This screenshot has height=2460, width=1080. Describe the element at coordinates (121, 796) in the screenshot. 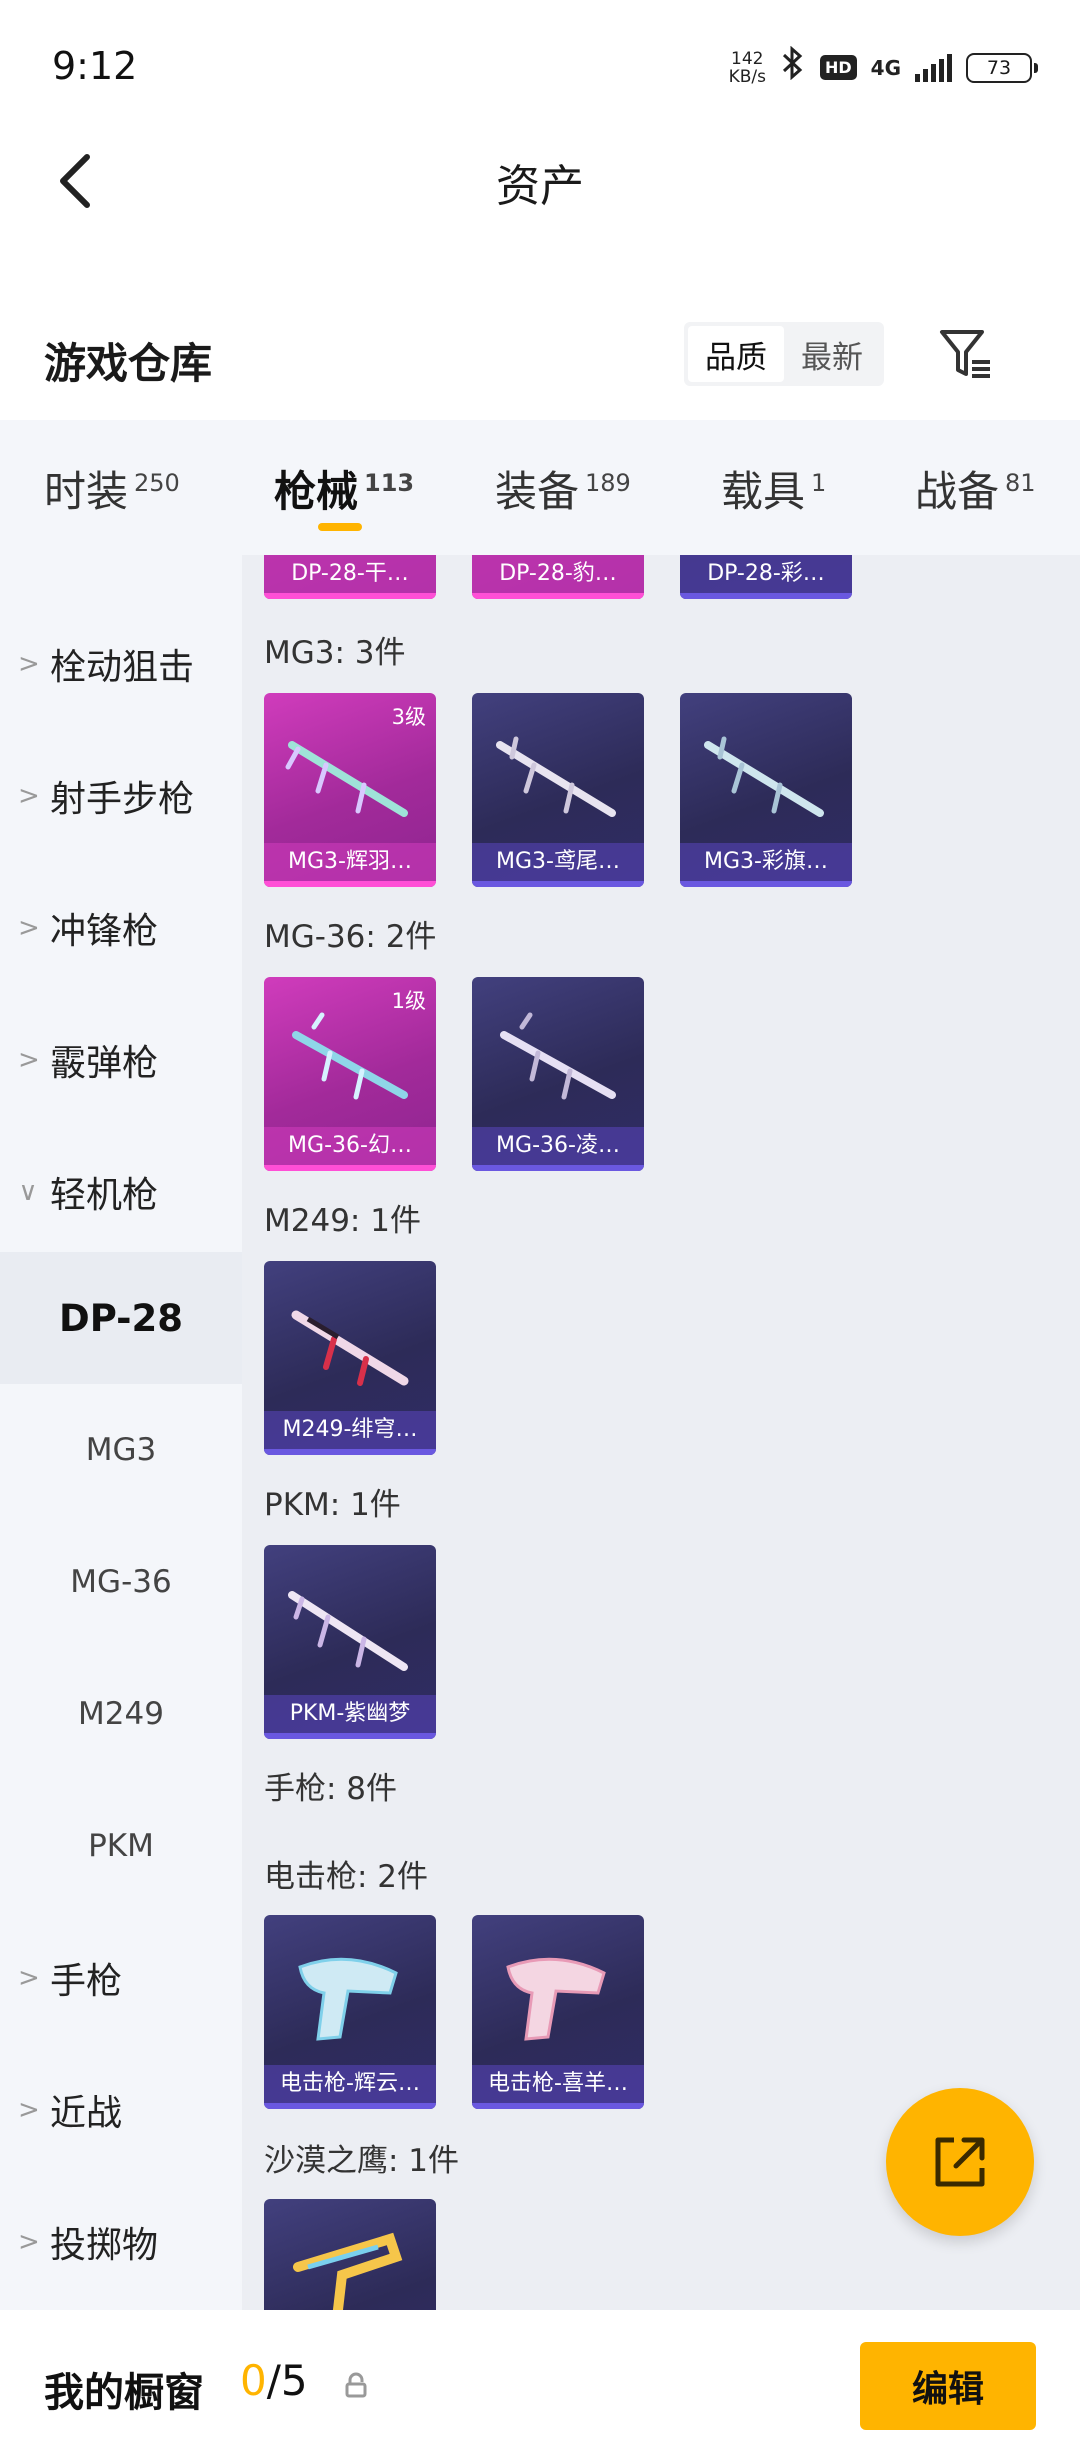

I see `sidebar-item-marksman-rifle: > 射手步枪` at that location.